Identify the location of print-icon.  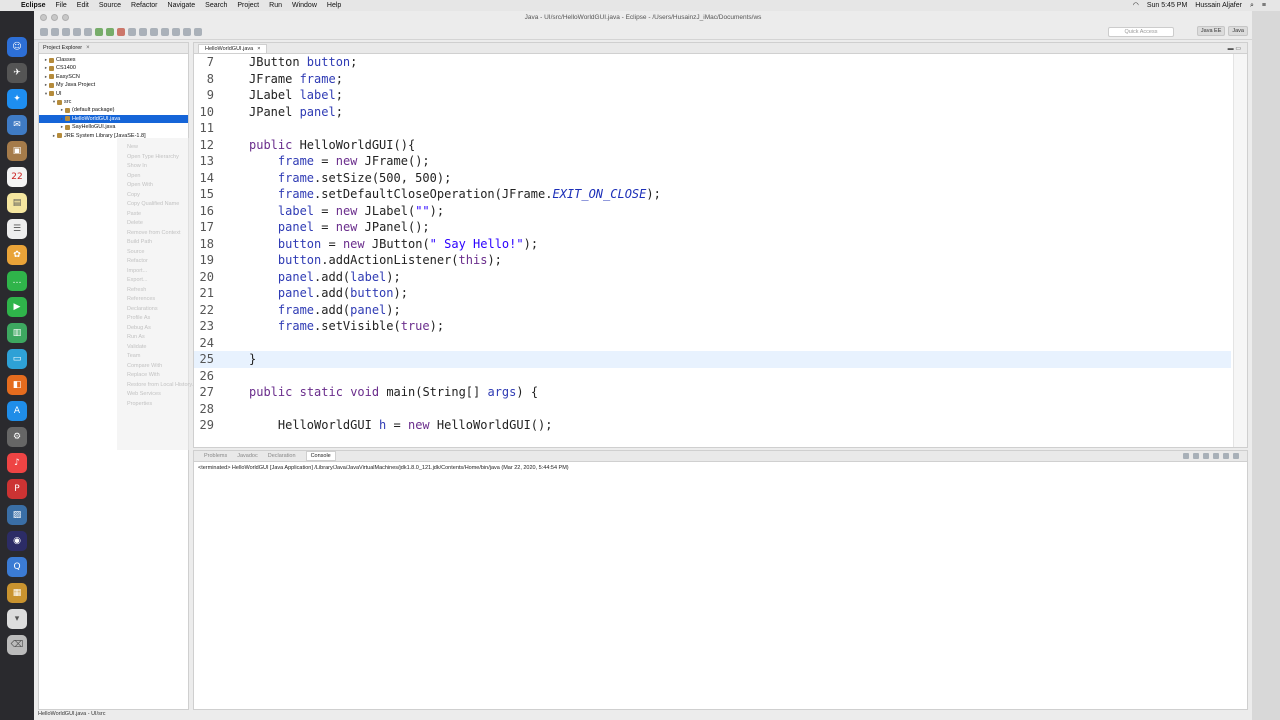
(77, 31).